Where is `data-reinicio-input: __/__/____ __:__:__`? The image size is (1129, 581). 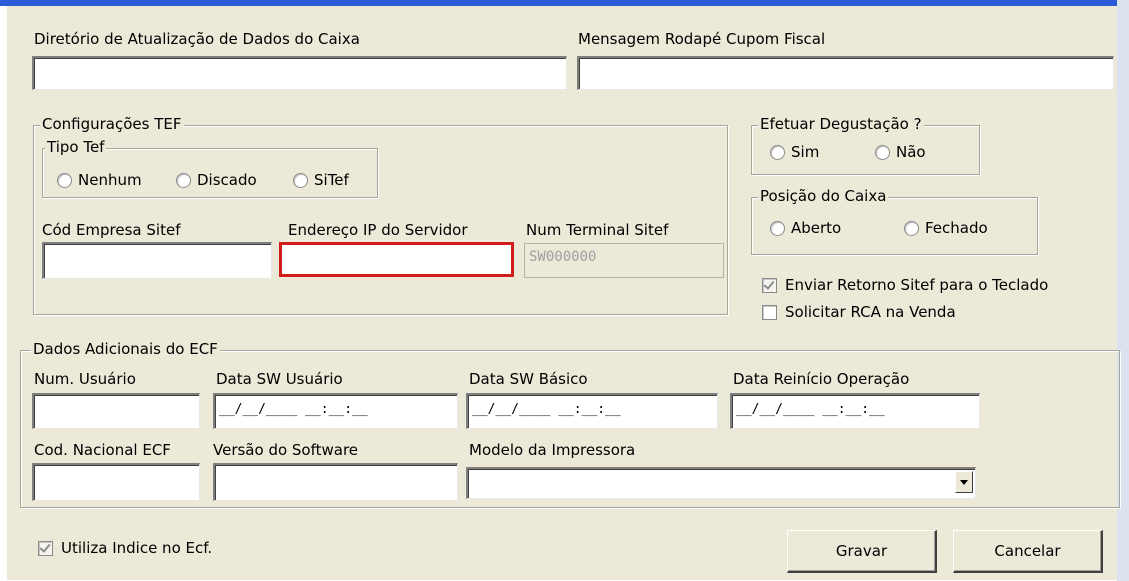 data-reinicio-input: __/__/____ __:__:__ is located at coordinates (855, 411).